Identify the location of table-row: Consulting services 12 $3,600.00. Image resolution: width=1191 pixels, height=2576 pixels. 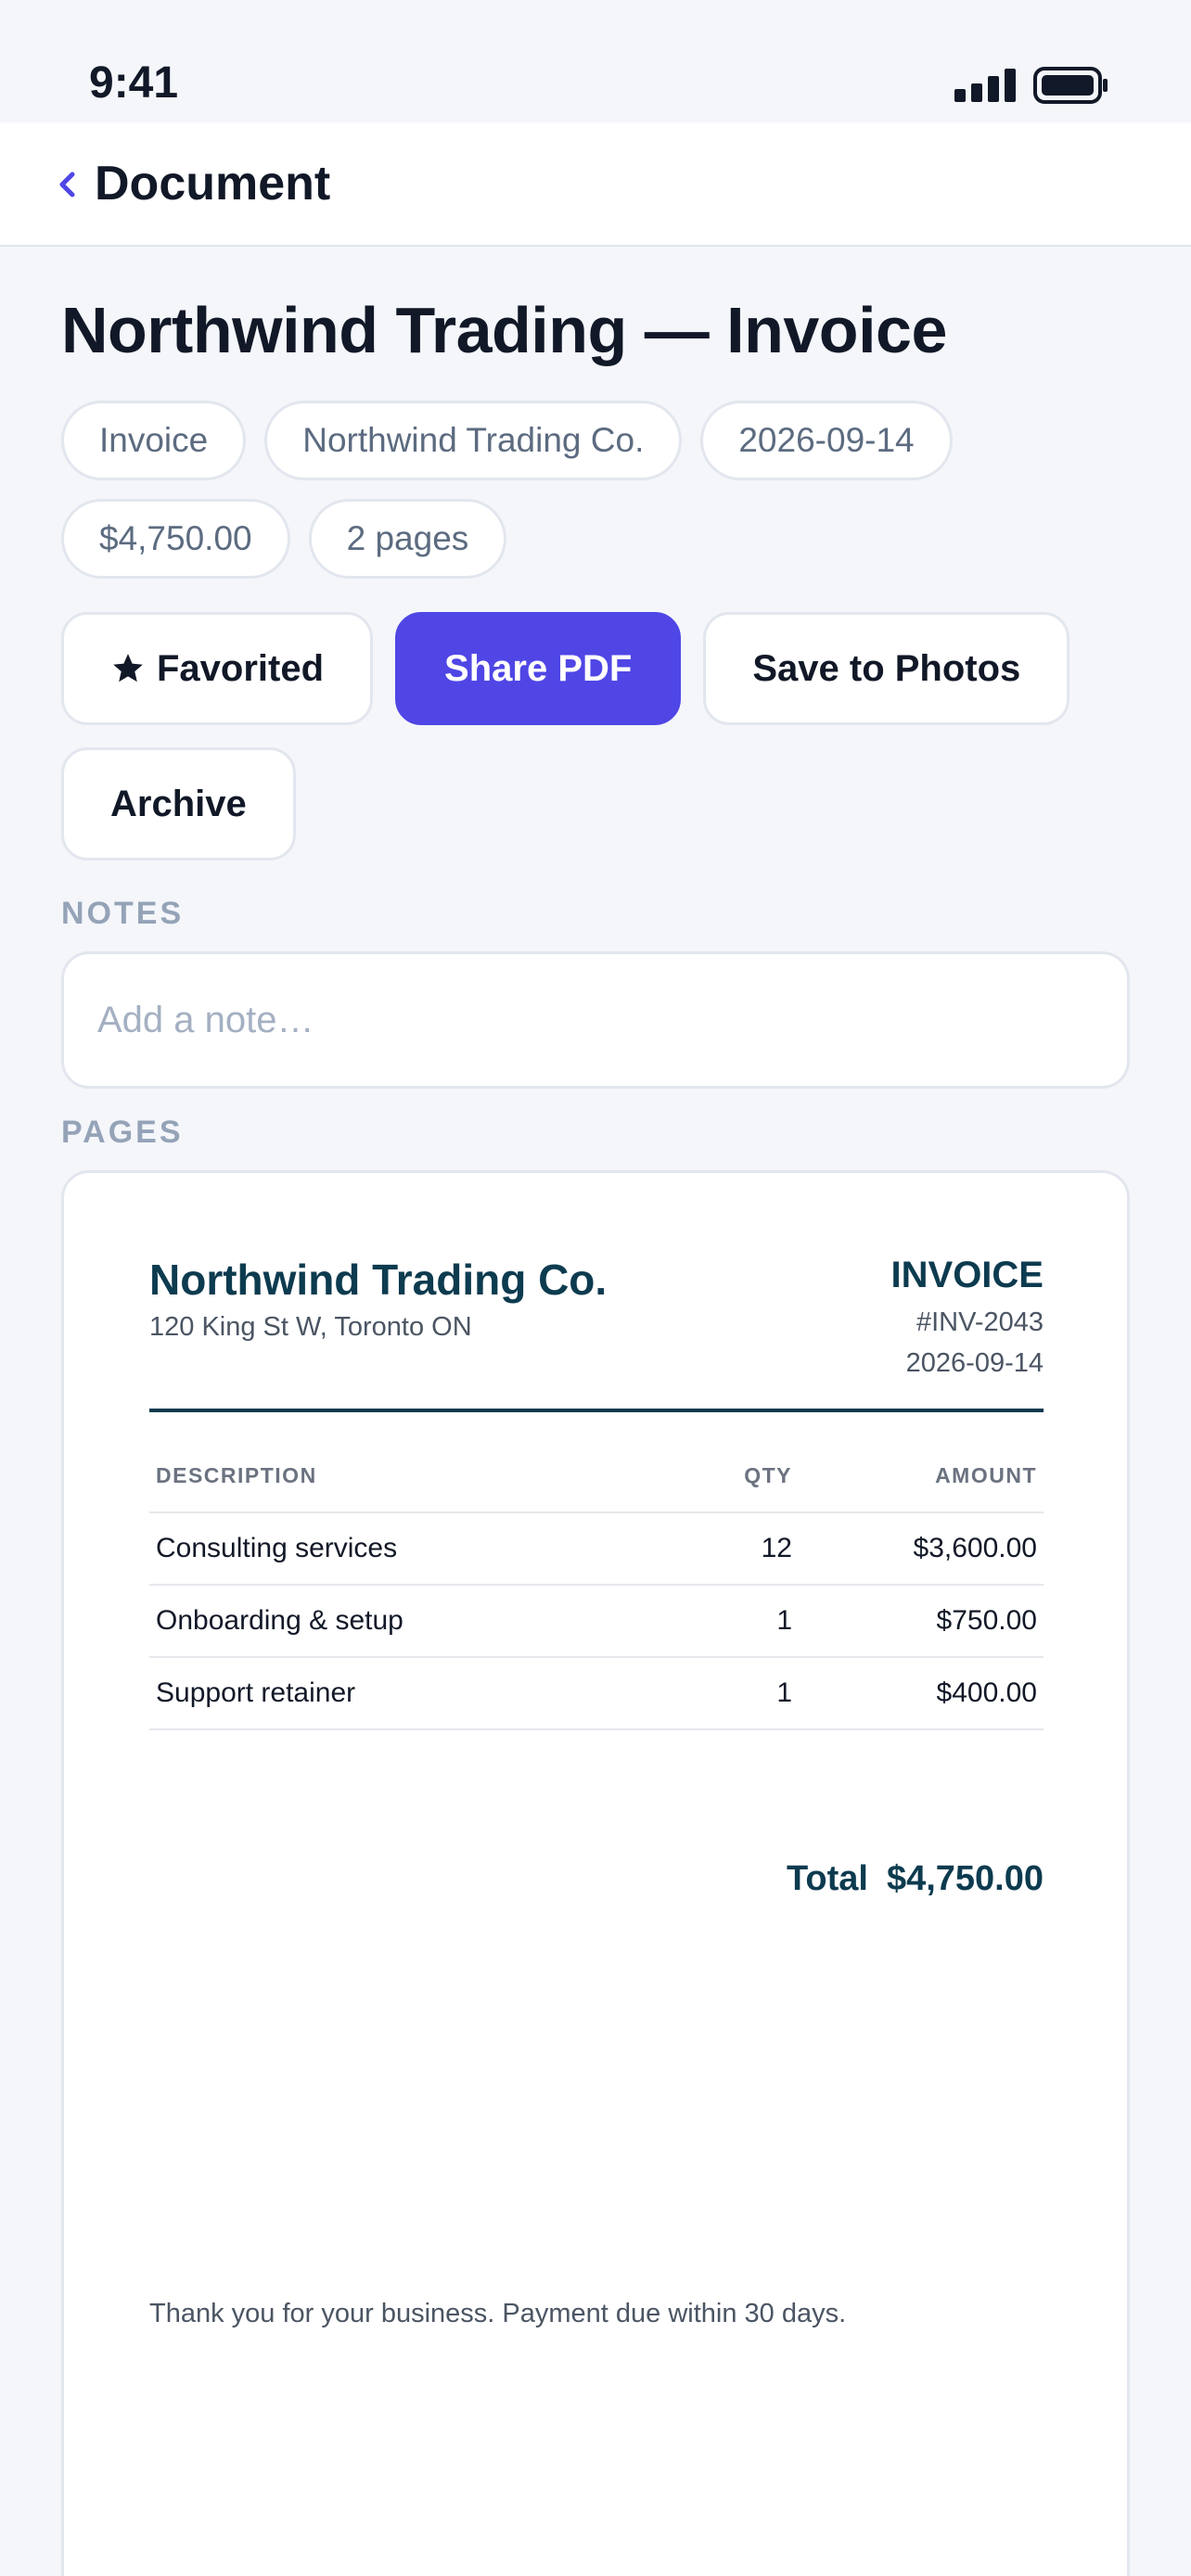
(597, 1549).